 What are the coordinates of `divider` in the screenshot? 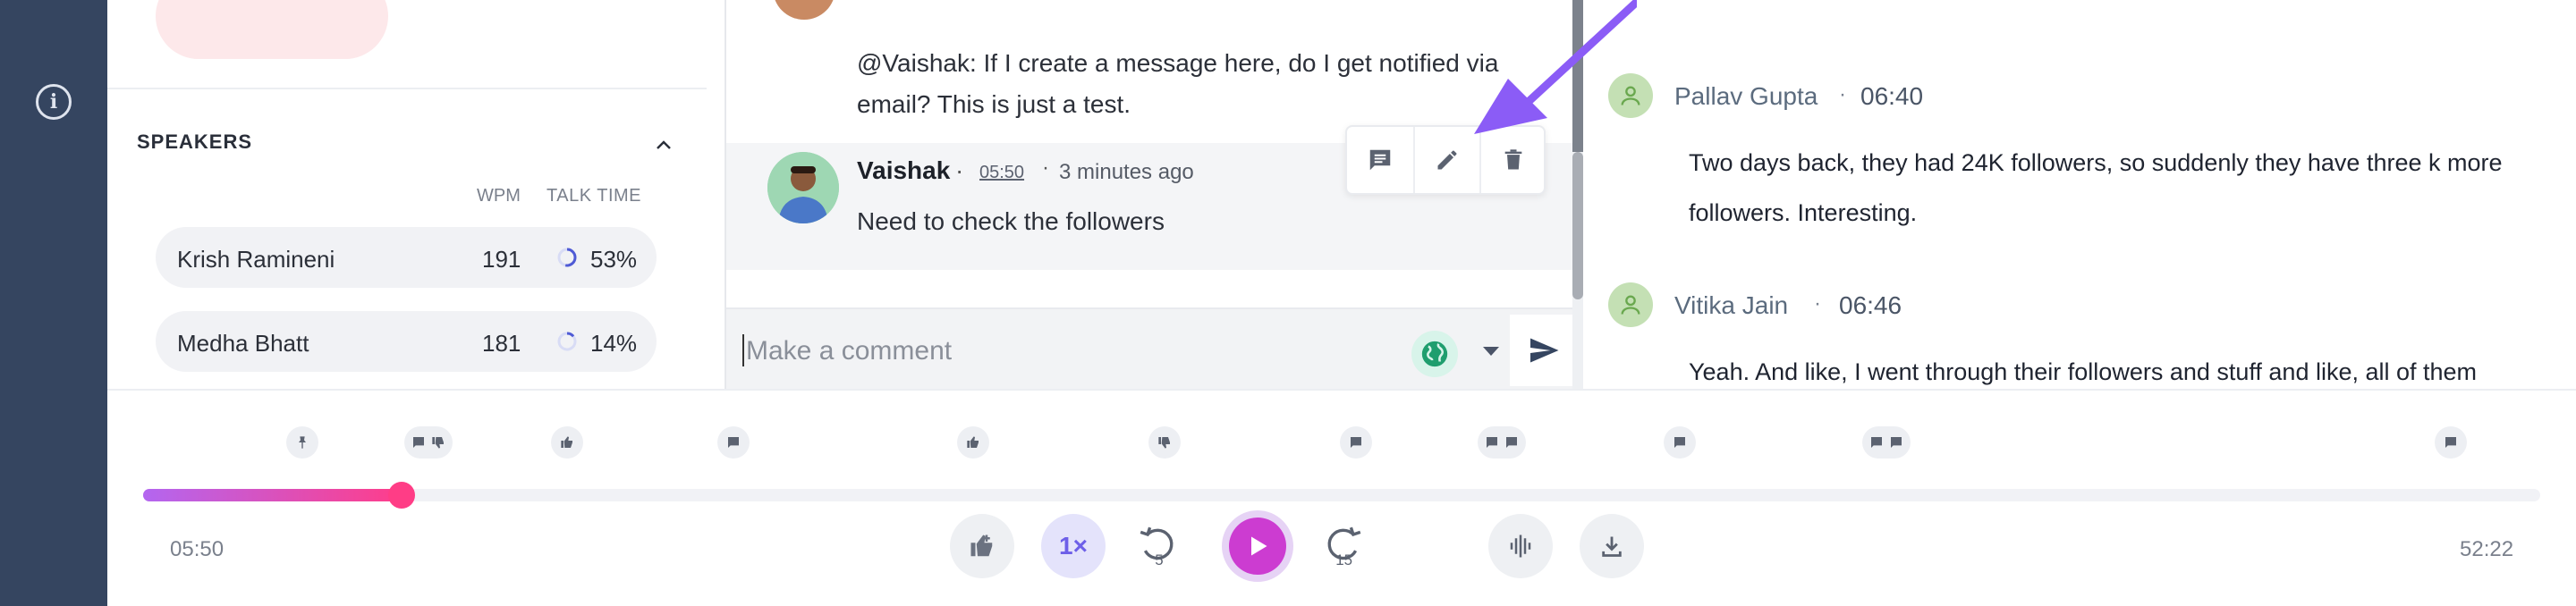 It's located at (407, 88).